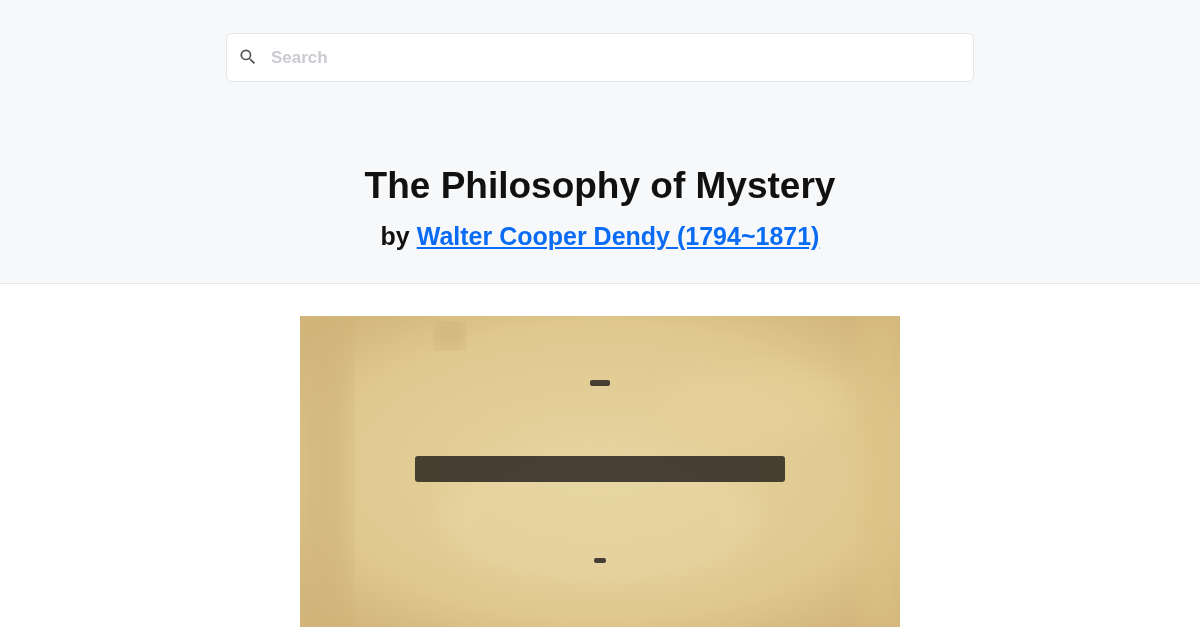 This screenshot has width=1200, height=628. I want to click on byline-prefix: by, so click(395, 236).